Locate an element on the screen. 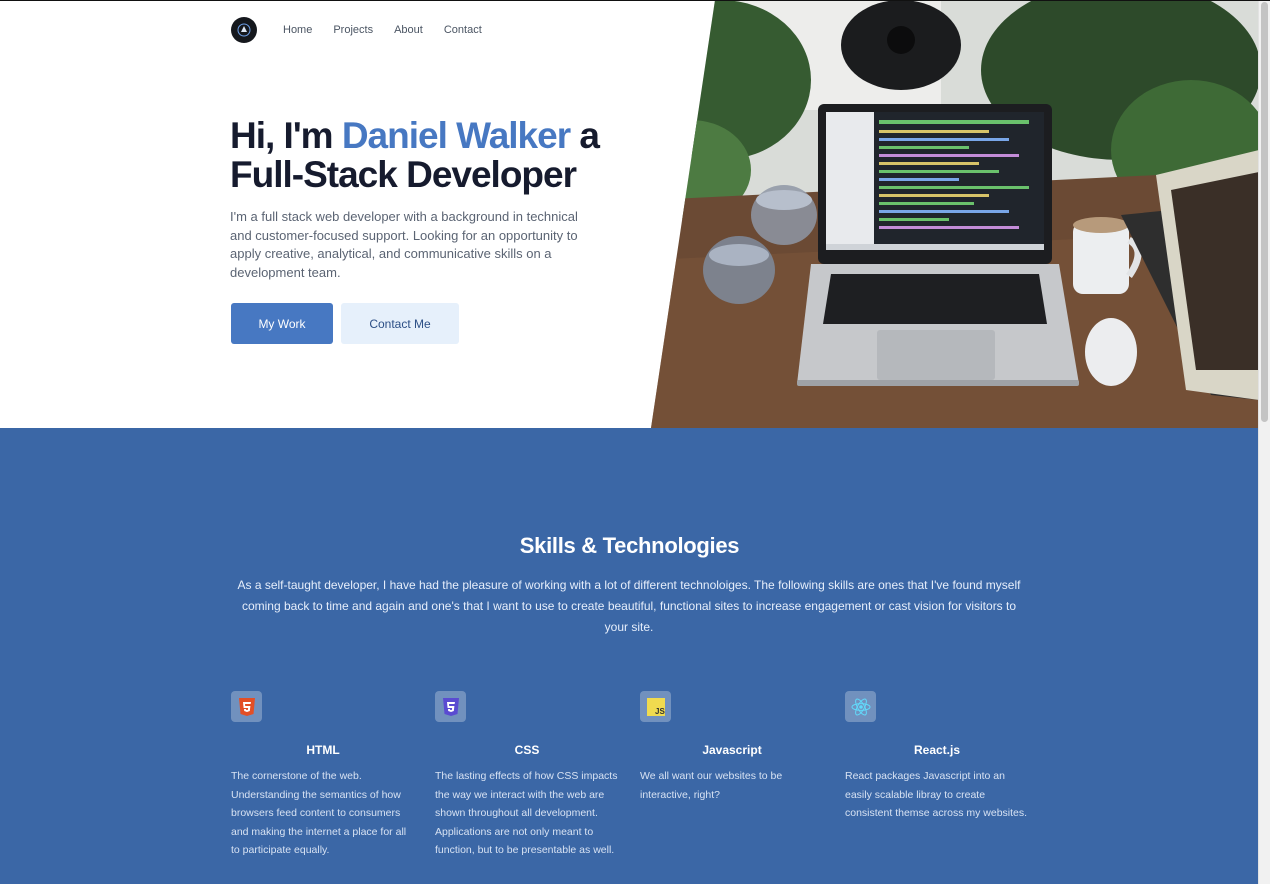 Image resolution: width=1270 pixels, height=884 pixels. nav-projects-link: Projects is located at coordinates (353, 30).